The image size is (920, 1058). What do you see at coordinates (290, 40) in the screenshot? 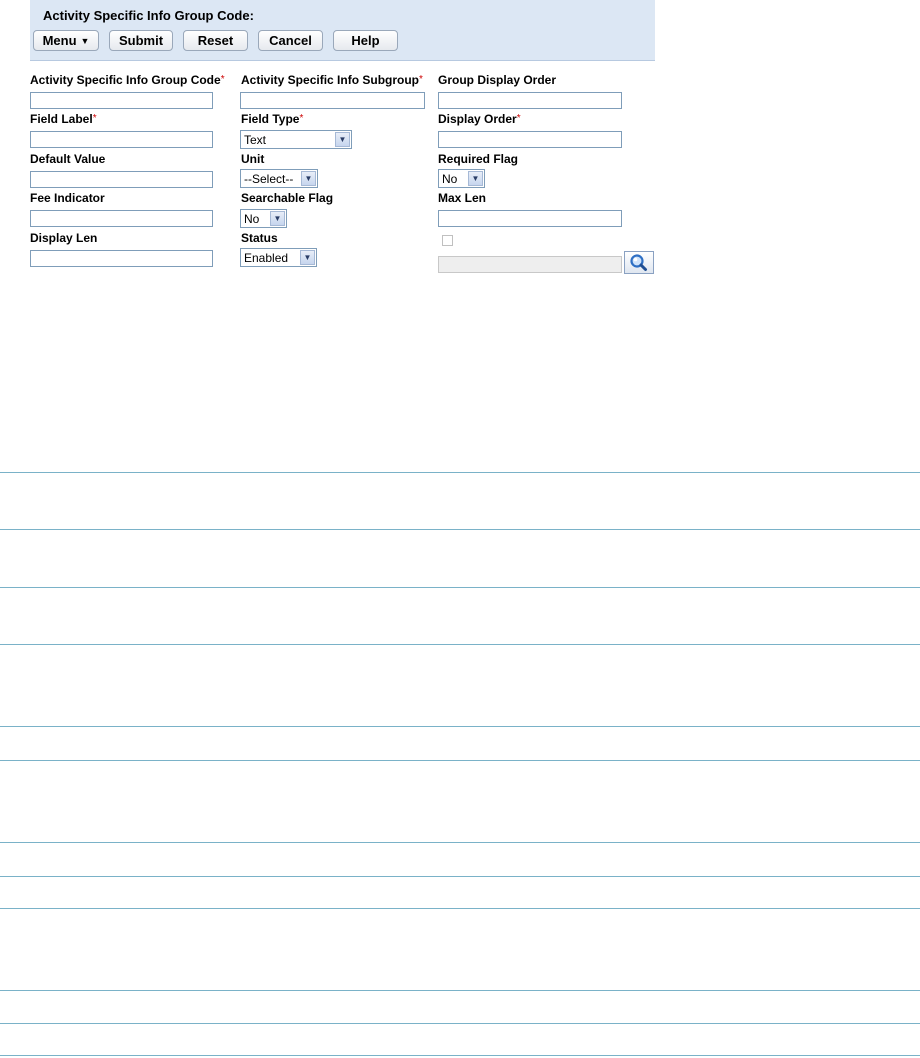
I see `cancel-button: Cancel` at bounding box center [290, 40].